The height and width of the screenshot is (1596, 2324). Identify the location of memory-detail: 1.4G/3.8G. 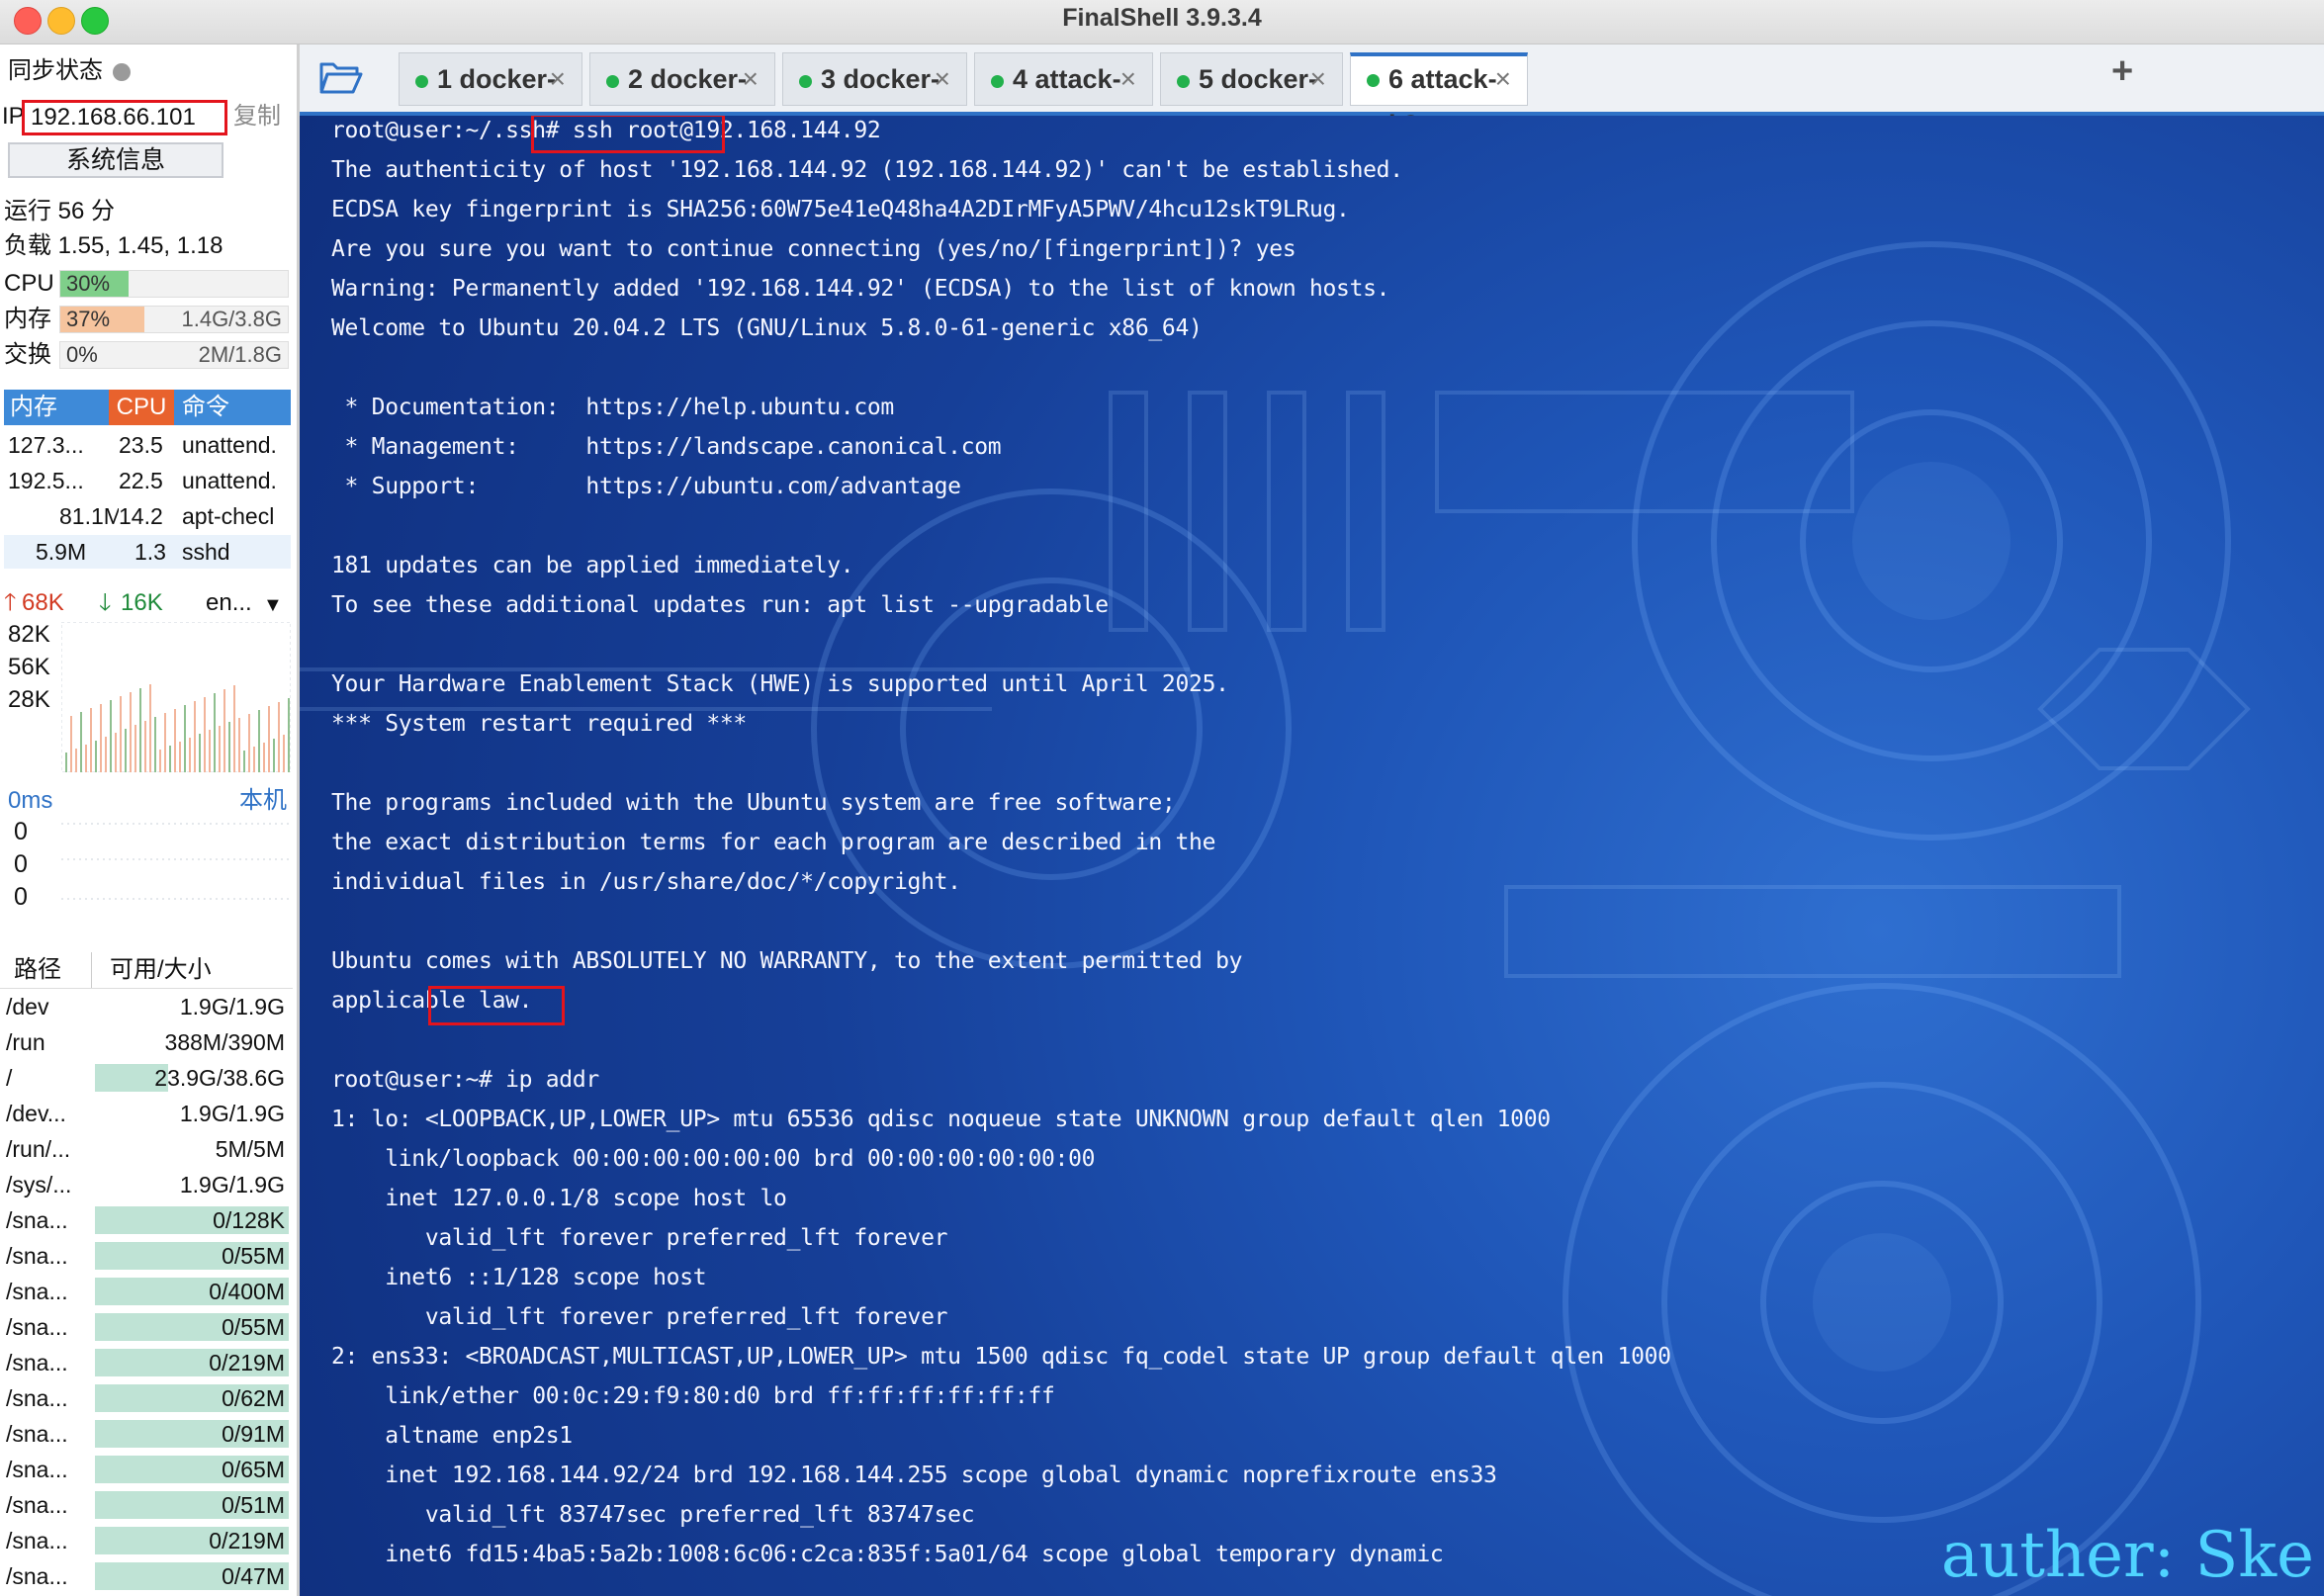
(231, 319).